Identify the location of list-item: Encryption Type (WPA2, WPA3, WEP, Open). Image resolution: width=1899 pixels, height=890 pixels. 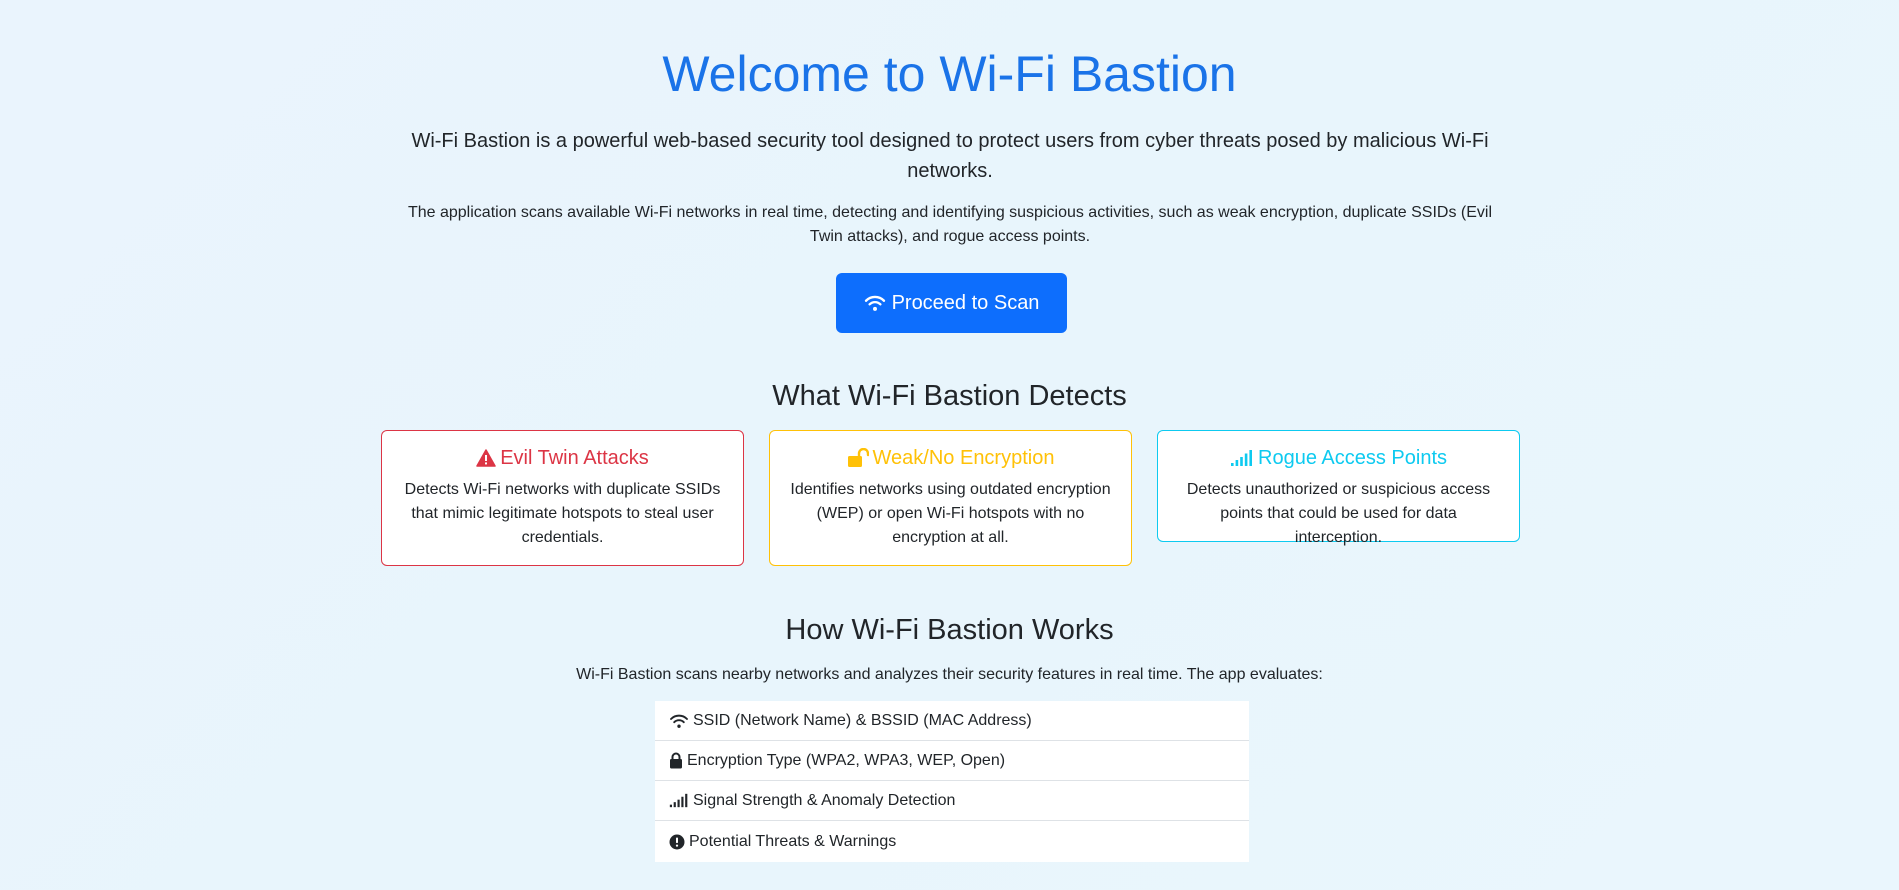
(952, 761).